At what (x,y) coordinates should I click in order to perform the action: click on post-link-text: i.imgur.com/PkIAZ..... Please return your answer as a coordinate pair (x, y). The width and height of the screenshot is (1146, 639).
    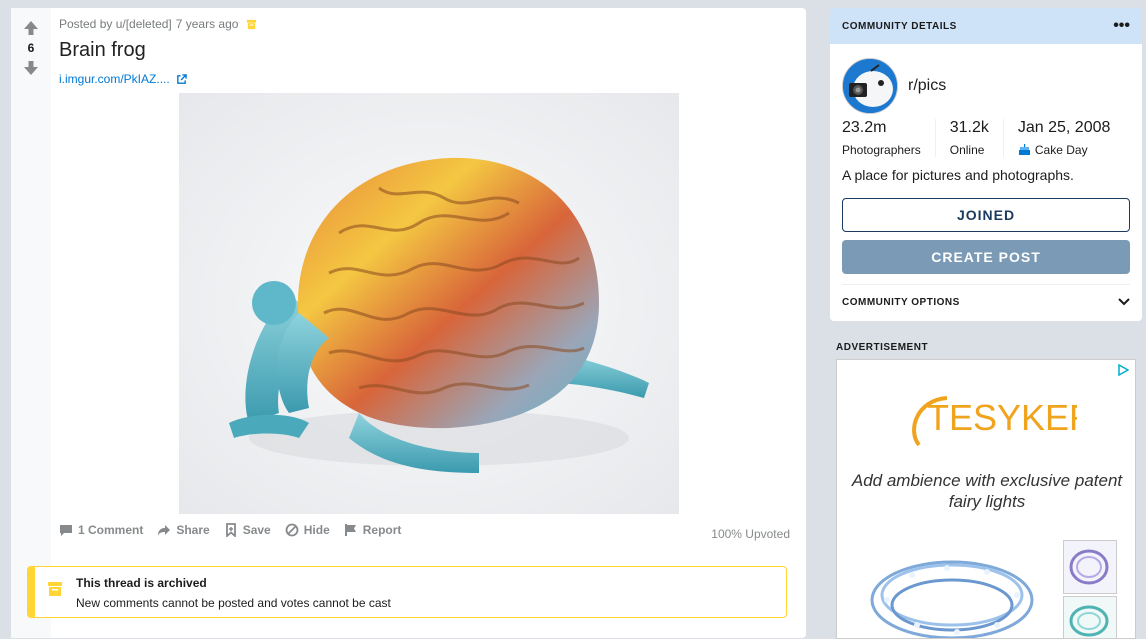
    Looking at the image, I should click on (114, 79).